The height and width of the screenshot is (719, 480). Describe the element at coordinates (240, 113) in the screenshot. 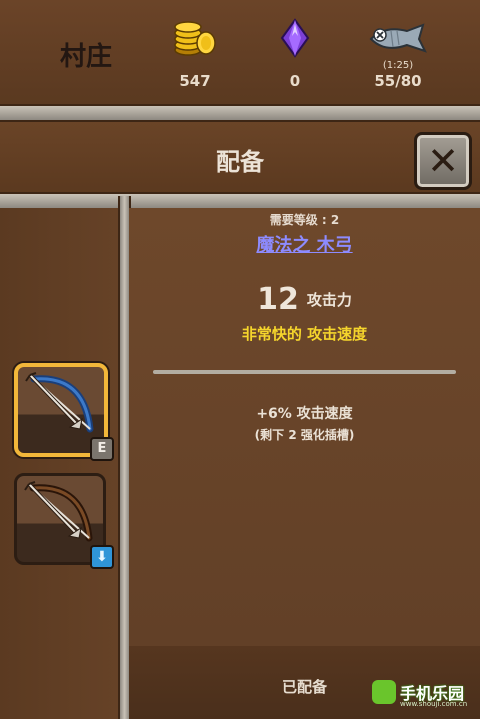

I see `top-divider` at that location.